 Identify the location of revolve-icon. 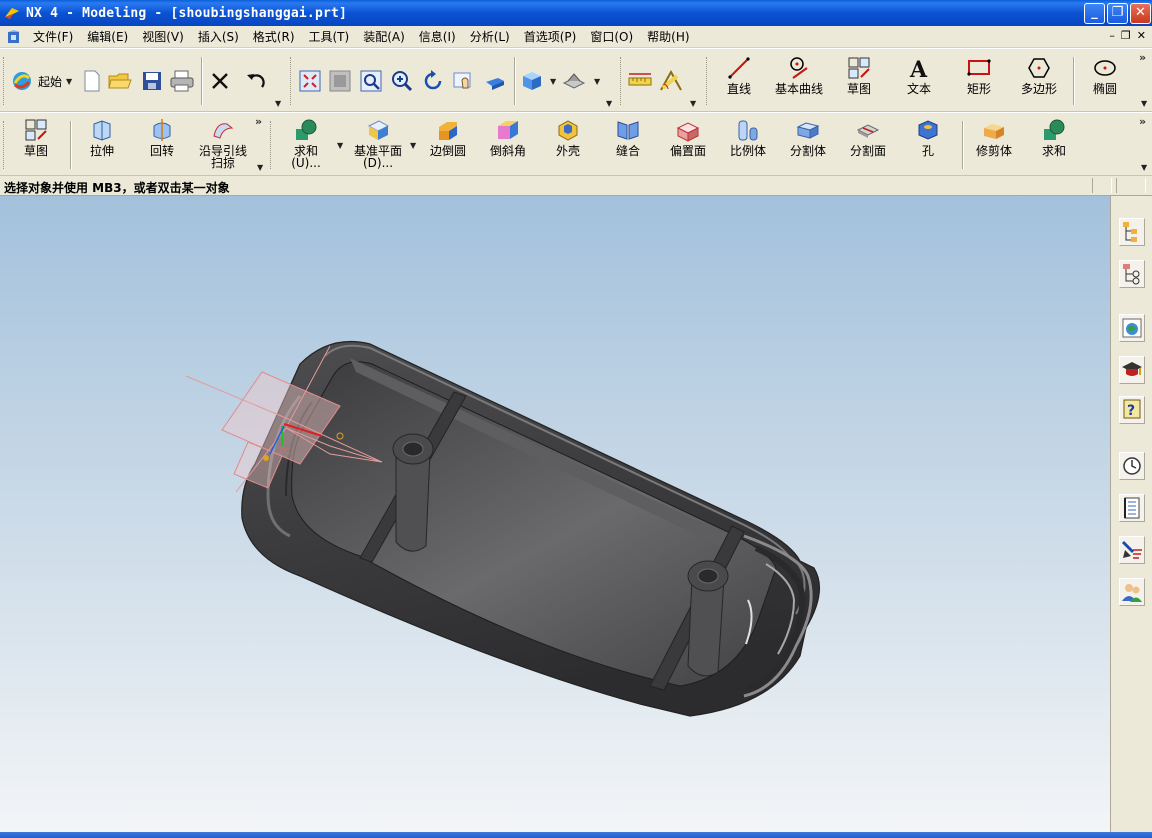
(162, 130).